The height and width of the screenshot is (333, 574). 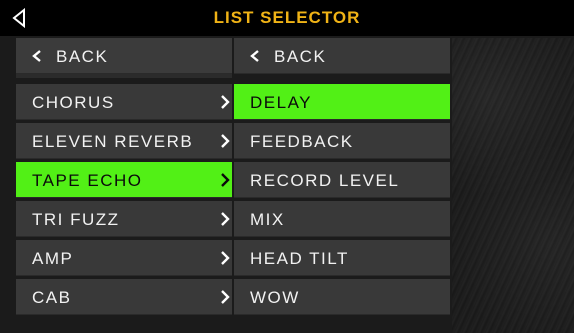 I want to click on list-item-record-level: RECORD LEVEL, so click(x=342, y=180).